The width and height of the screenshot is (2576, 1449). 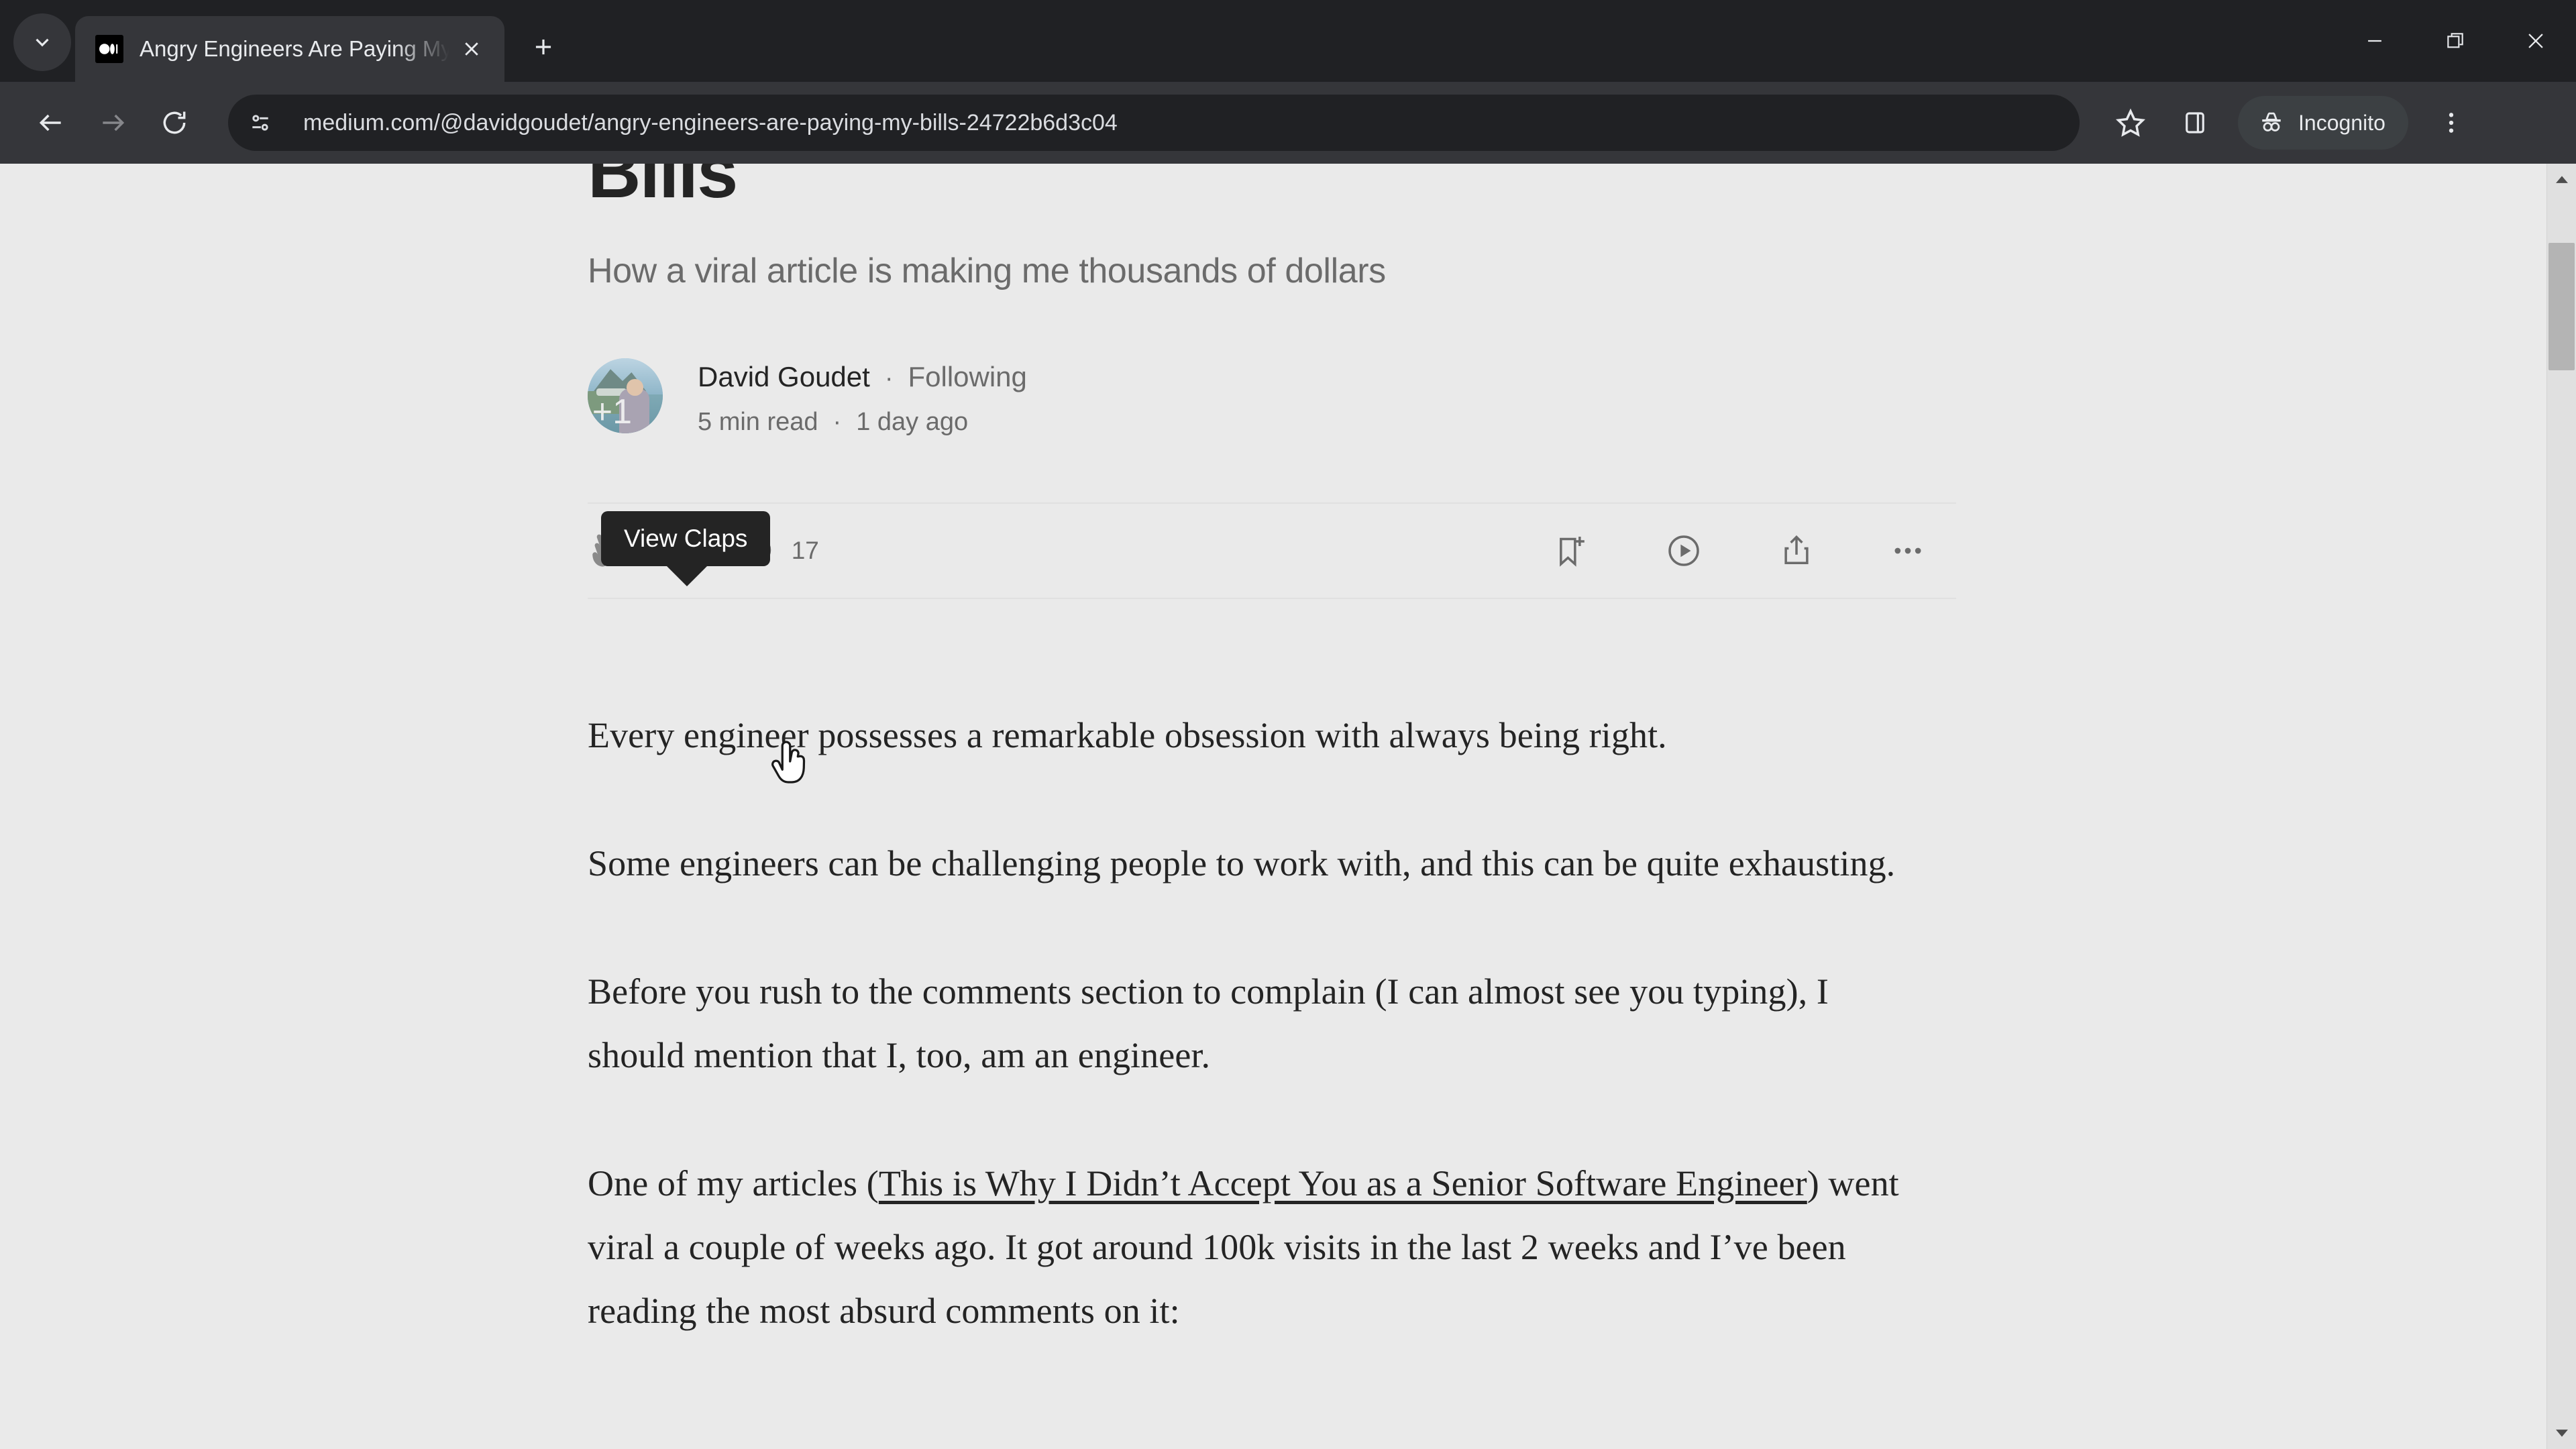 I want to click on close-window-button, so click(x=2536, y=41).